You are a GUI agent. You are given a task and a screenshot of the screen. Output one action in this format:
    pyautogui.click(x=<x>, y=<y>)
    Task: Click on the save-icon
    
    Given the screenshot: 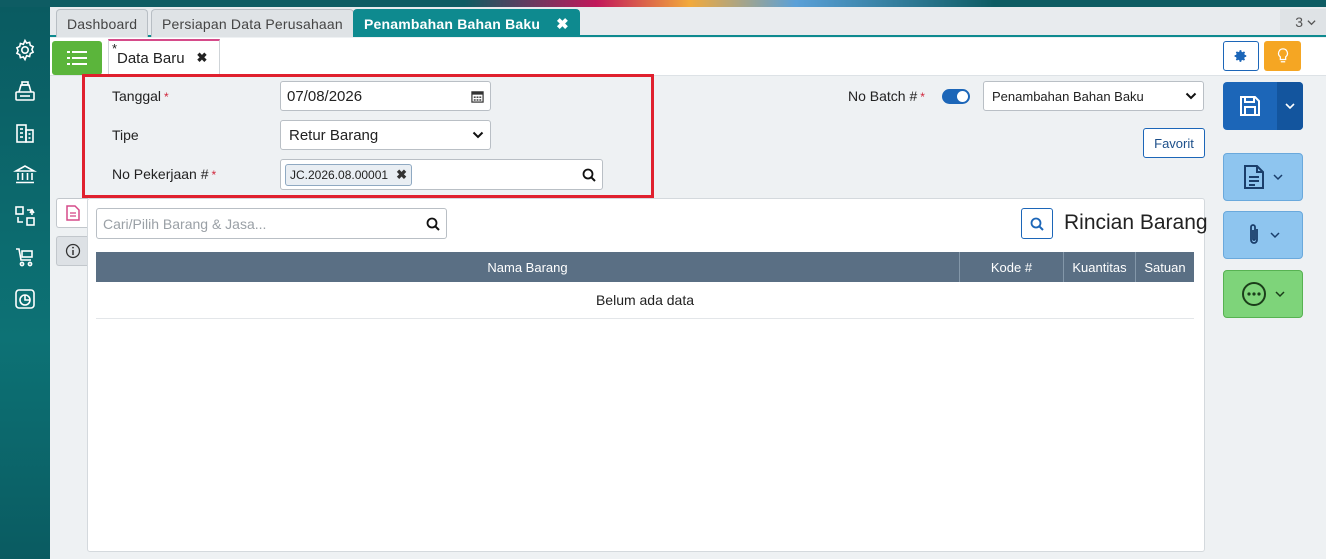 What is the action you would take?
    pyautogui.click(x=1250, y=106)
    